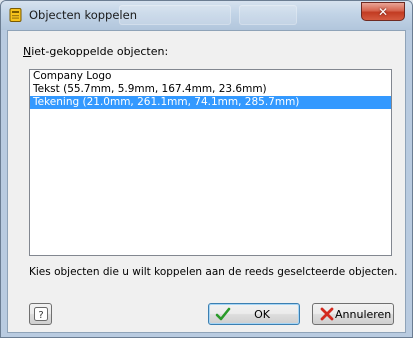  What do you see at coordinates (83, 15) in the screenshot?
I see `window-title: Objecten koppelen` at bounding box center [83, 15].